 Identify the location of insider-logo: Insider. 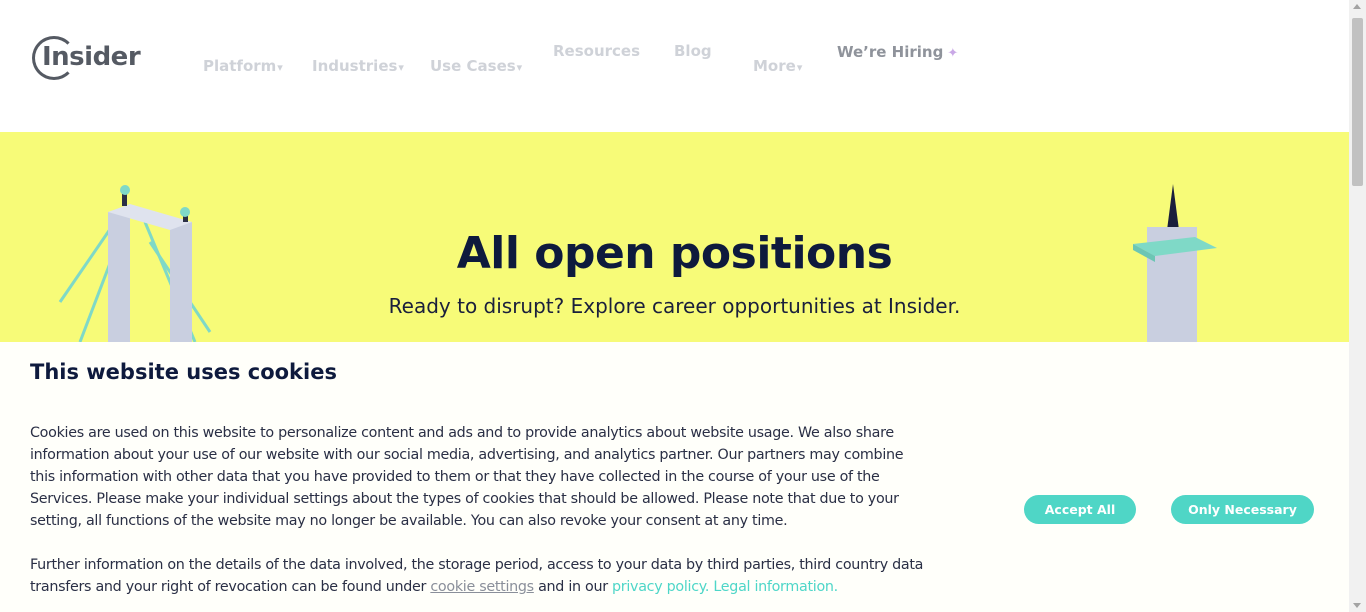
(86, 59).